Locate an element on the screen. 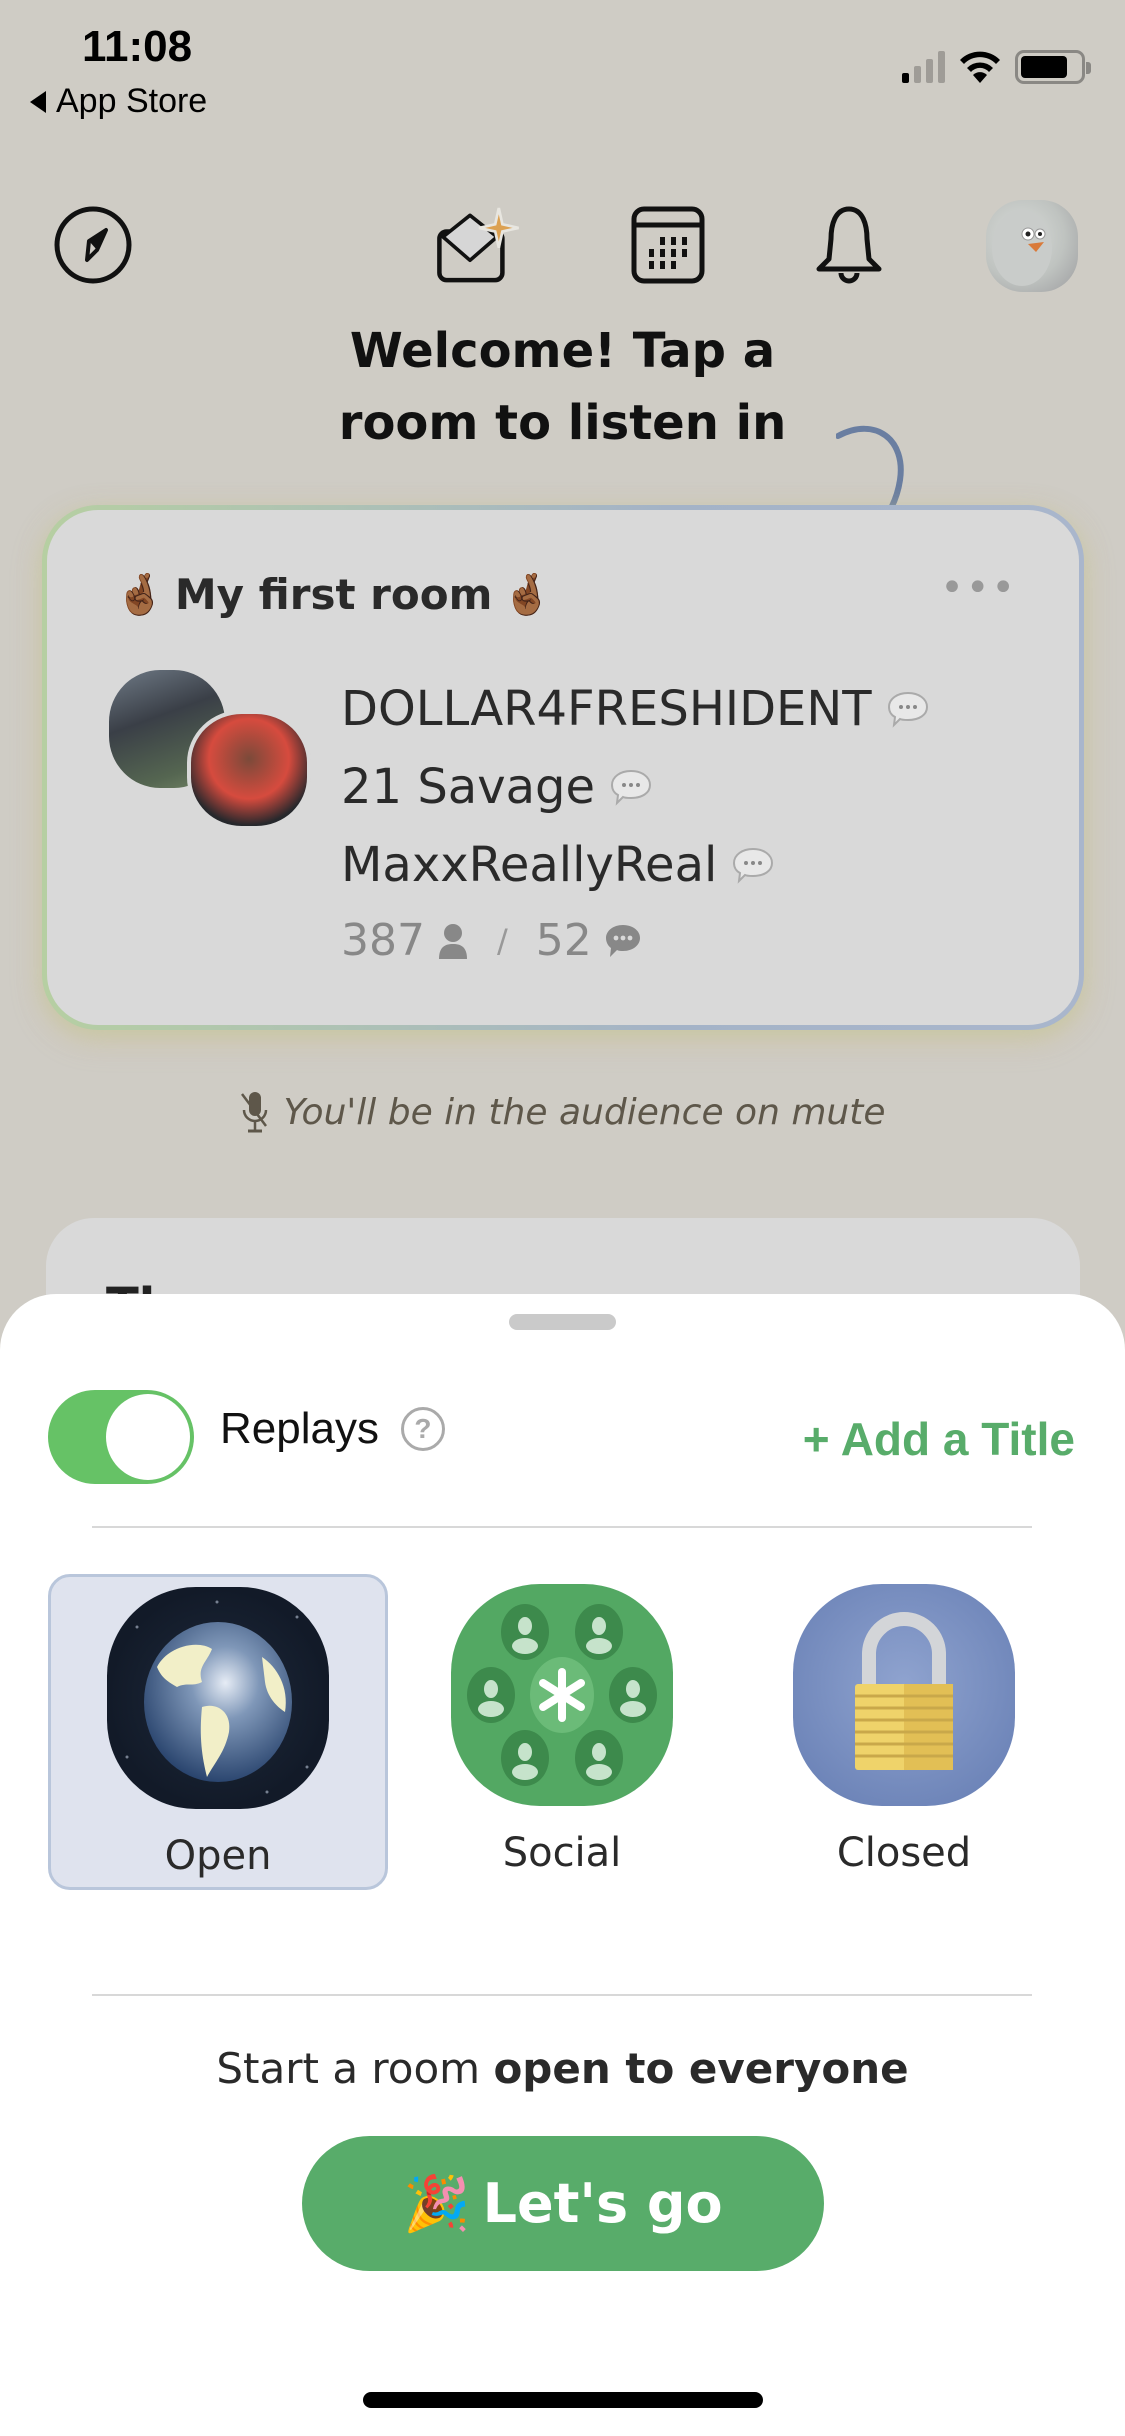 The height and width of the screenshot is (2436, 1125). toggle-knob is located at coordinates (148, 1437).